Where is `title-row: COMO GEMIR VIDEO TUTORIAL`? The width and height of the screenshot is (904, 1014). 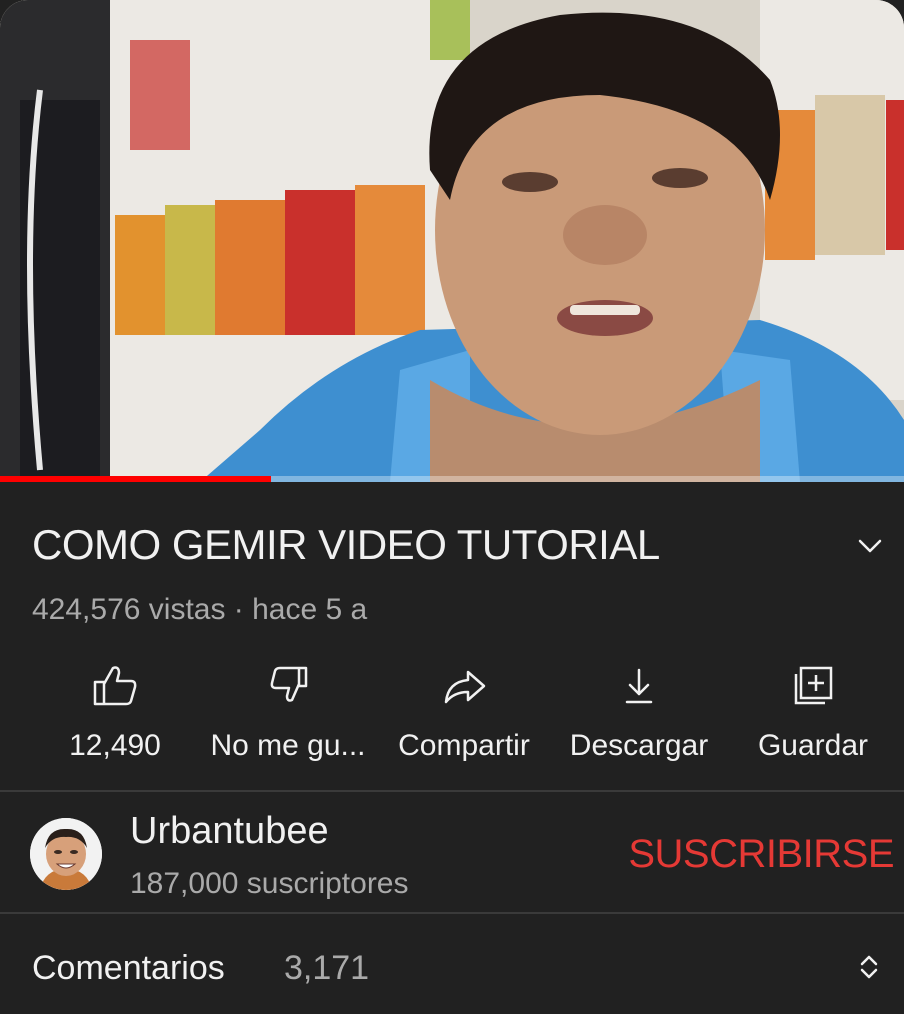 title-row: COMO GEMIR VIDEO TUTORIAL is located at coordinates (457, 545).